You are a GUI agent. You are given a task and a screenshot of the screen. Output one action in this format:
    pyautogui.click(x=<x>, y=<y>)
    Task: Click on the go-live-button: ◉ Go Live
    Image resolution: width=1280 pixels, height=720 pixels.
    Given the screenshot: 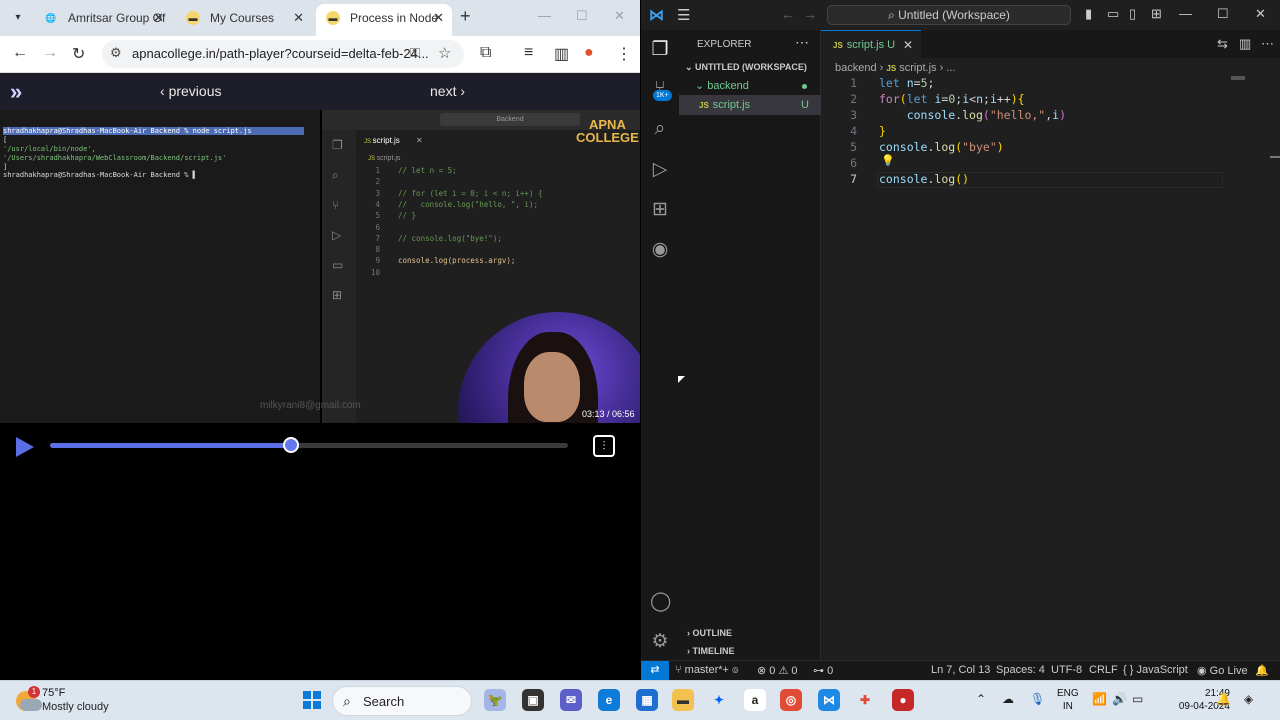 What is the action you would take?
    pyautogui.click(x=1222, y=670)
    